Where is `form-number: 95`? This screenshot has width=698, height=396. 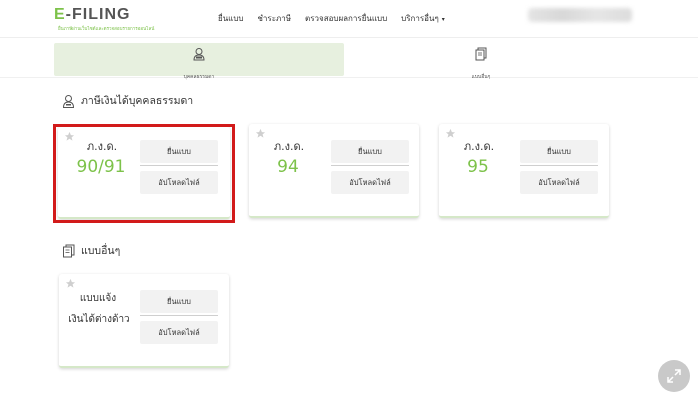 form-number: 95 is located at coordinates (478, 167).